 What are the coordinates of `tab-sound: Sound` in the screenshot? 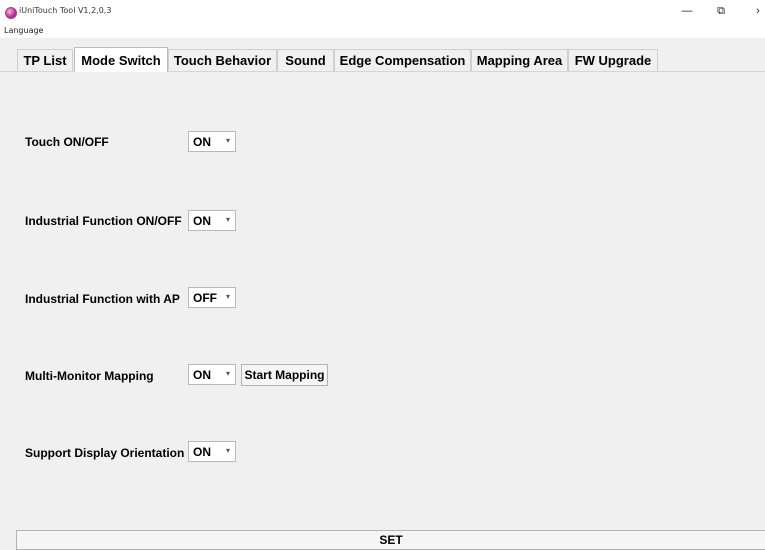 It's located at (305, 60).